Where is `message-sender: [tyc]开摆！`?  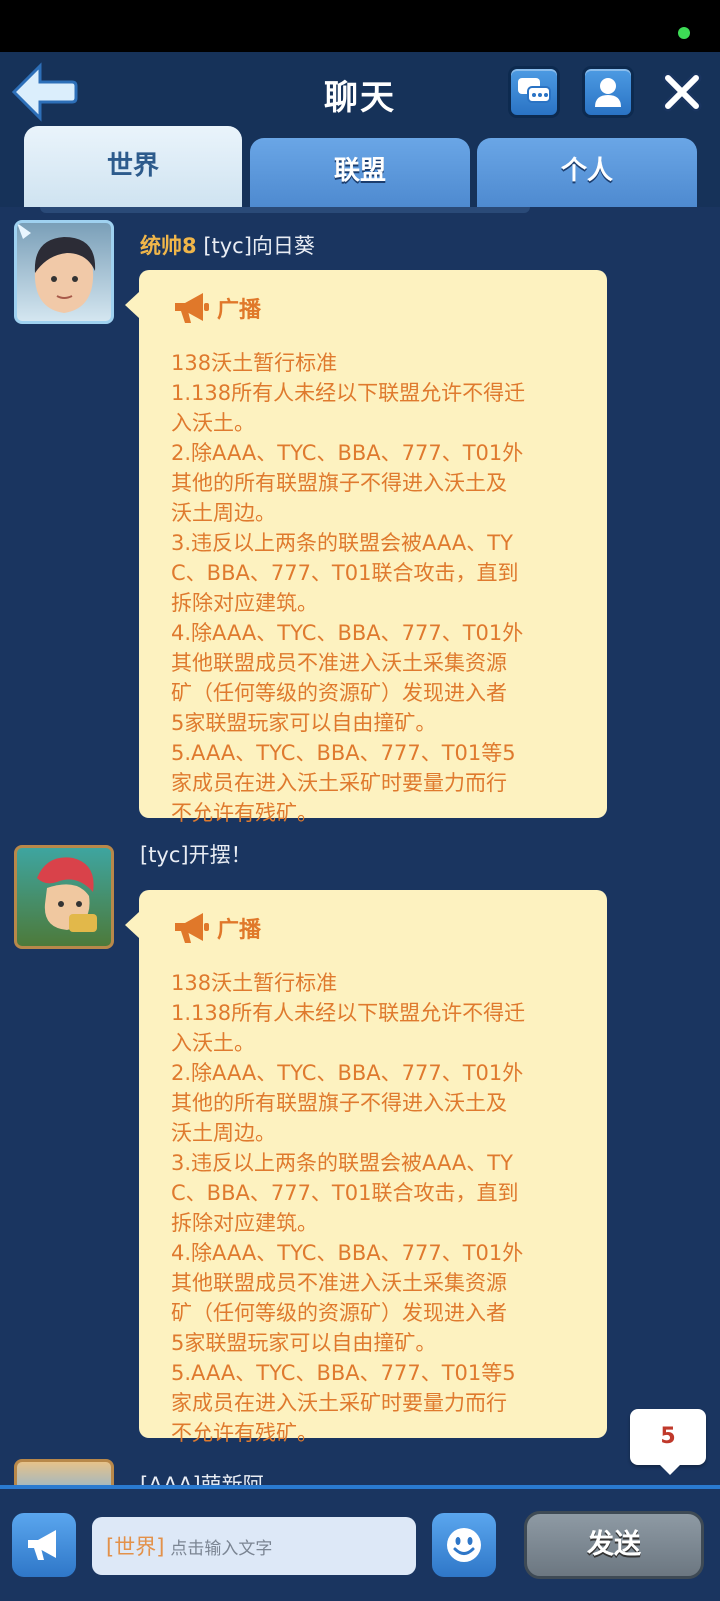
message-sender: [tyc]开摆！ is located at coordinates (196, 854).